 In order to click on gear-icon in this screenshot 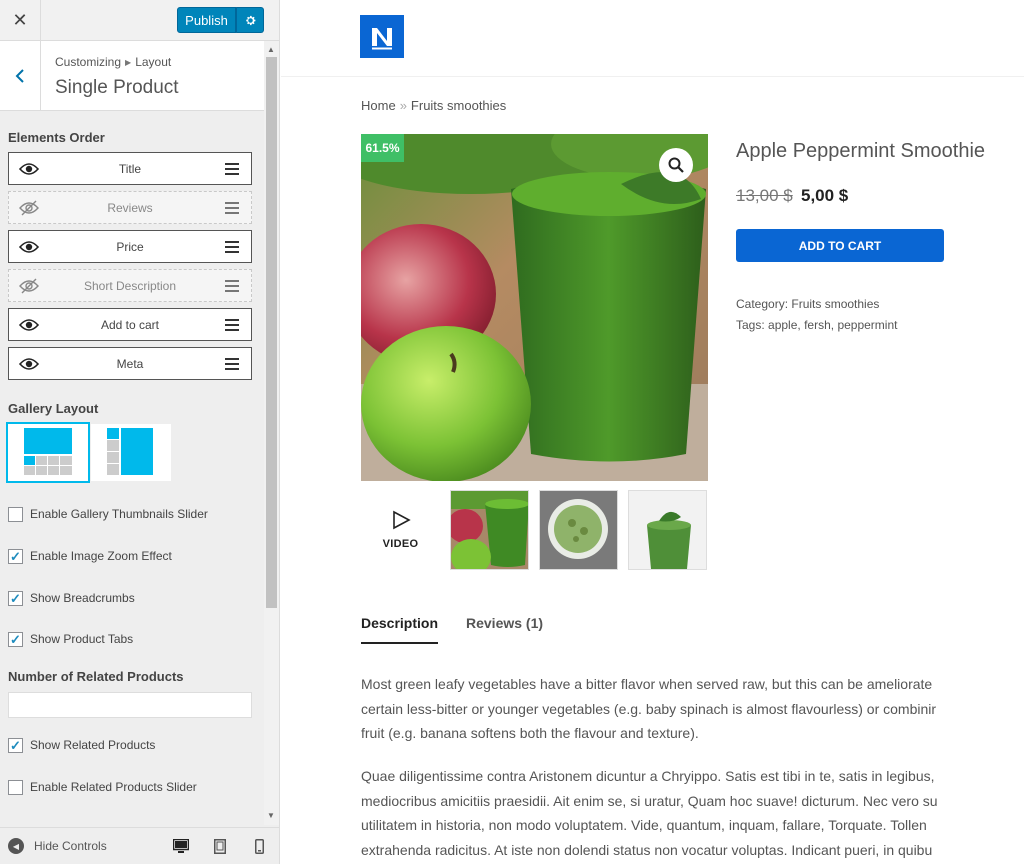, I will do `click(250, 20)`.